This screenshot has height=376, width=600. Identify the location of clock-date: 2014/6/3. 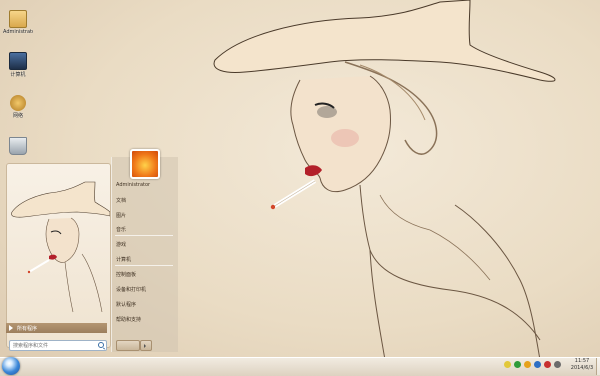
(582, 368).